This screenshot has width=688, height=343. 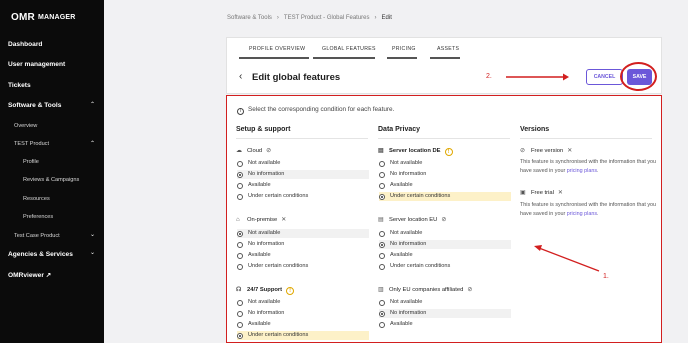 I want to click on sidebar-item-reviews-campaigns: Reviews & Campaigns, so click(x=51, y=180).